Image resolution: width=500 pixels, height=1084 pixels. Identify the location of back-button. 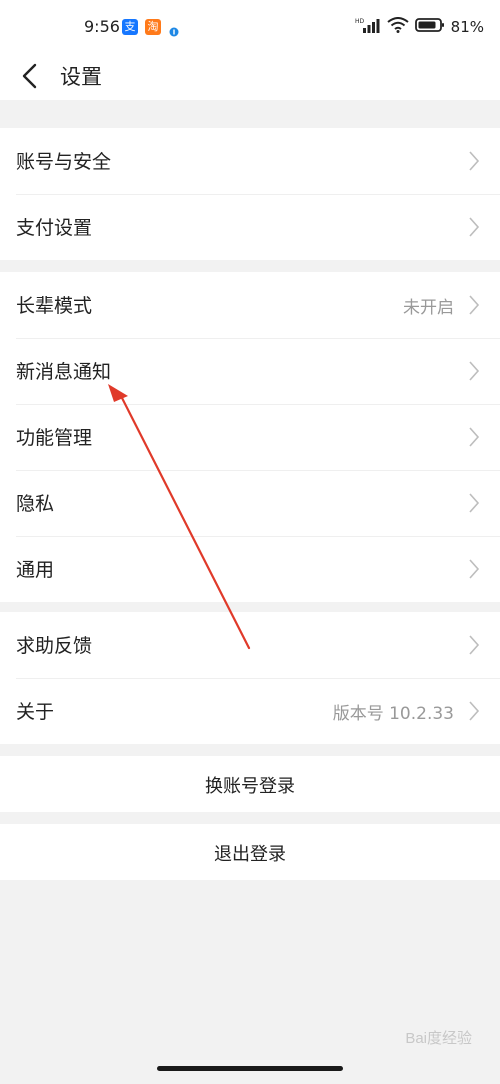
(32, 76).